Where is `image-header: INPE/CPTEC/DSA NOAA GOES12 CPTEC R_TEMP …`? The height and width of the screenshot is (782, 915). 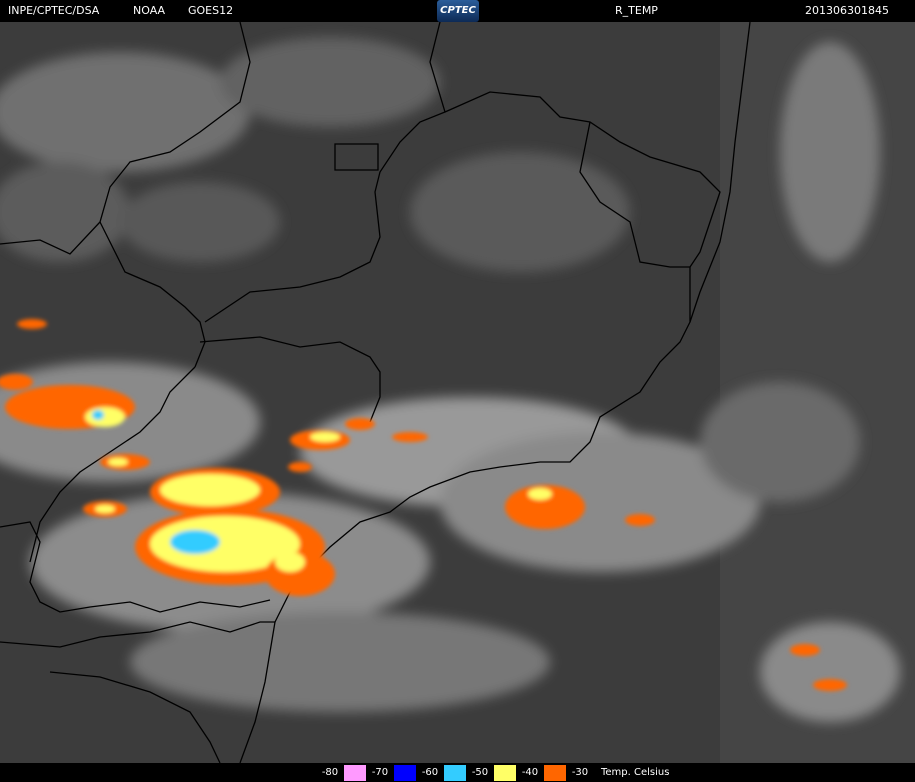
image-header: INPE/CPTEC/DSA NOAA GOES12 CPTEC R_TEMP … is located at coordinates (457, 11).